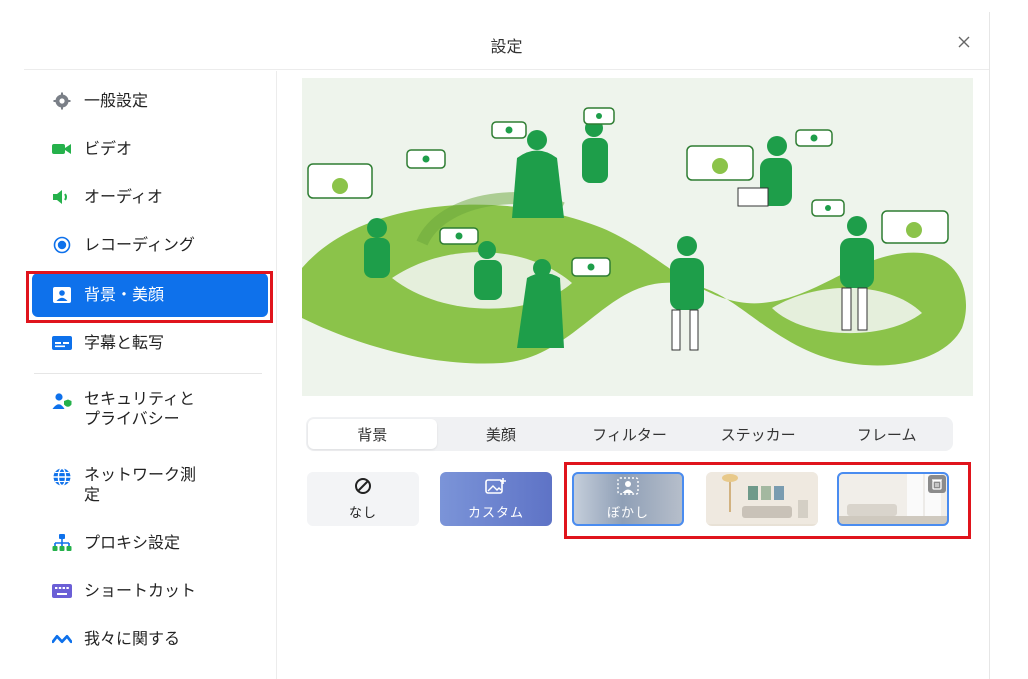 This screenshot has height=679, width=1028. Describe the element at coordinates (496, 488) in the screenshot. I see `add-image-icon` at that location.